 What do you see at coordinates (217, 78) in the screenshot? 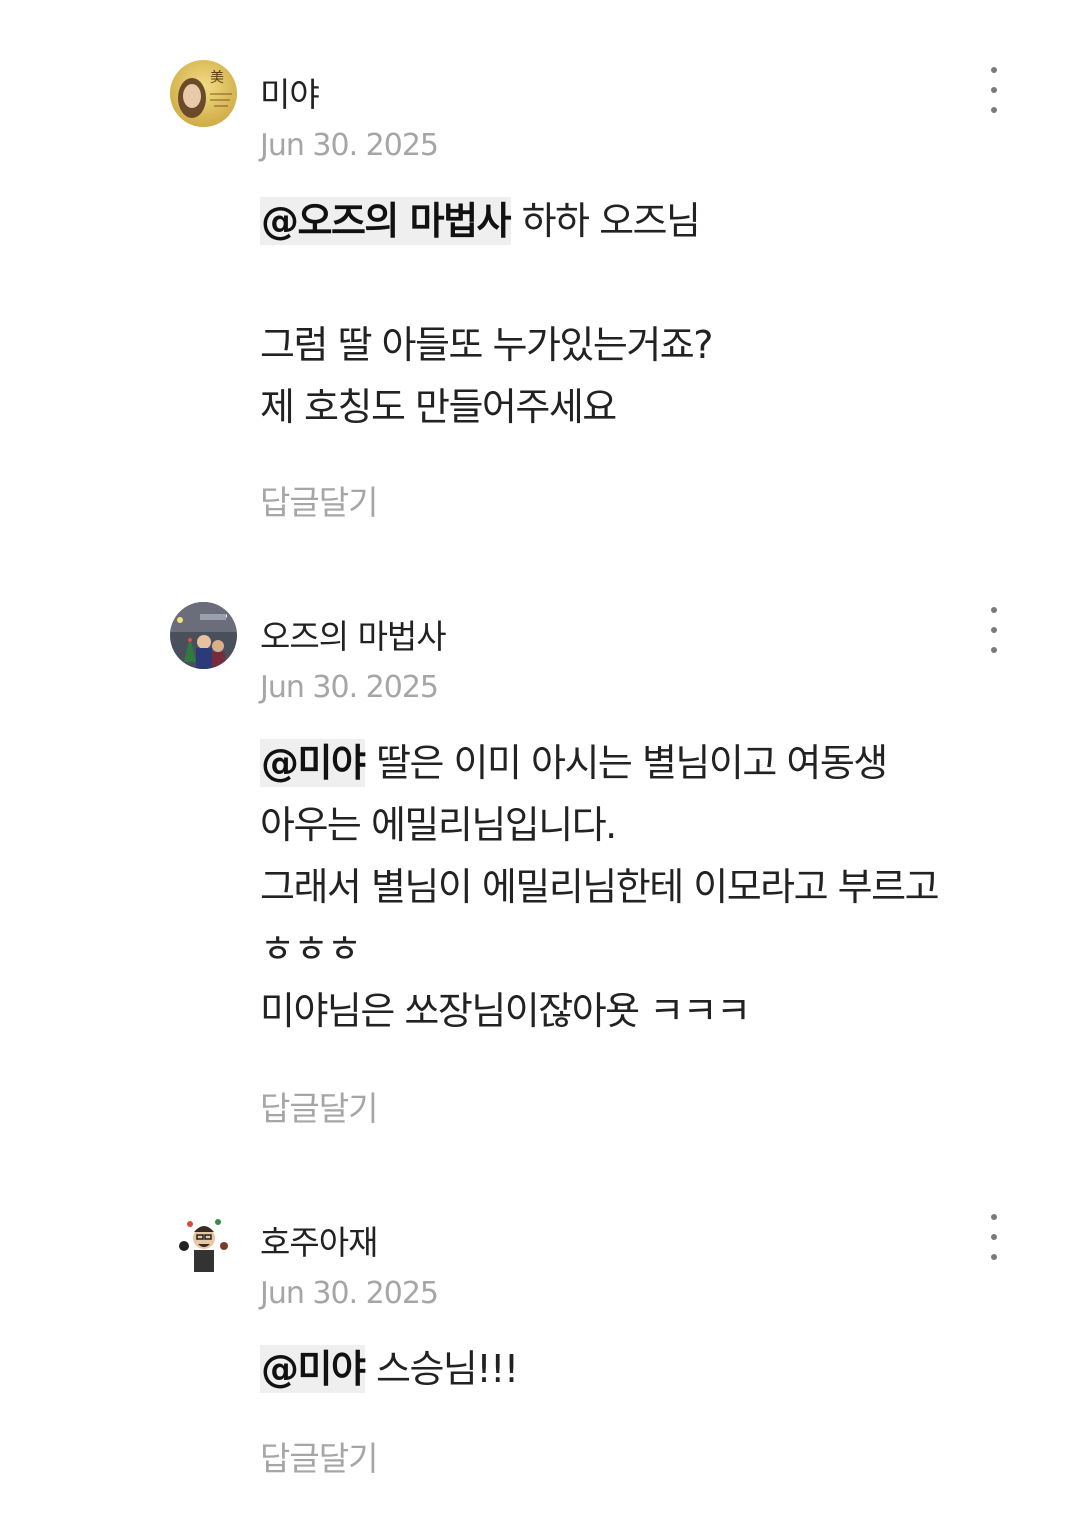
I see `avatar-glyph: 美` at bounding box center [217, 78].